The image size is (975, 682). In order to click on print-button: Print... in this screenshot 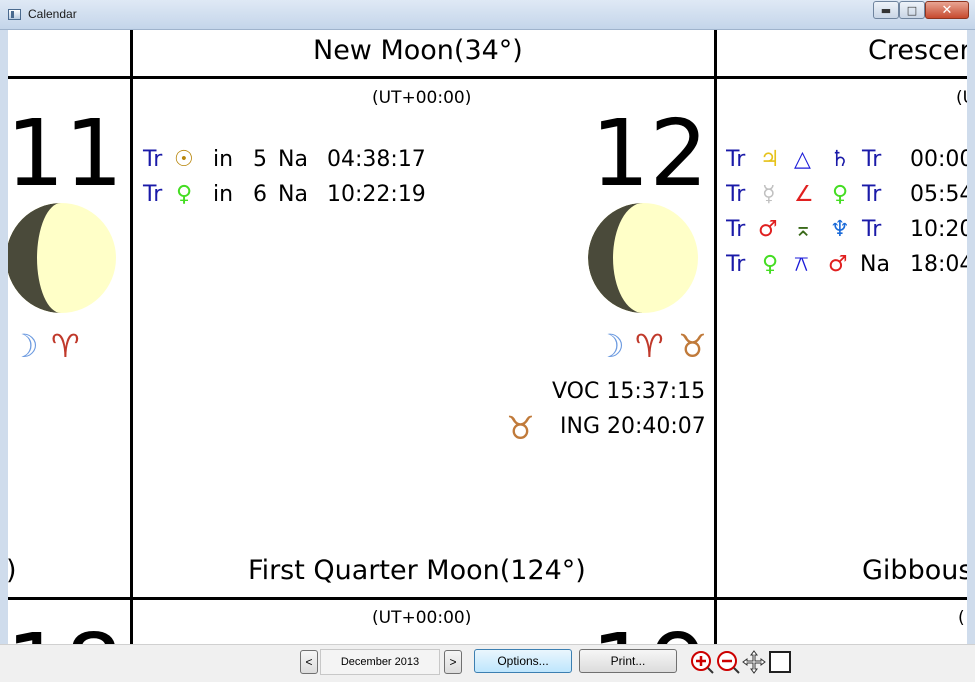, I will do `click(628, 661)`.